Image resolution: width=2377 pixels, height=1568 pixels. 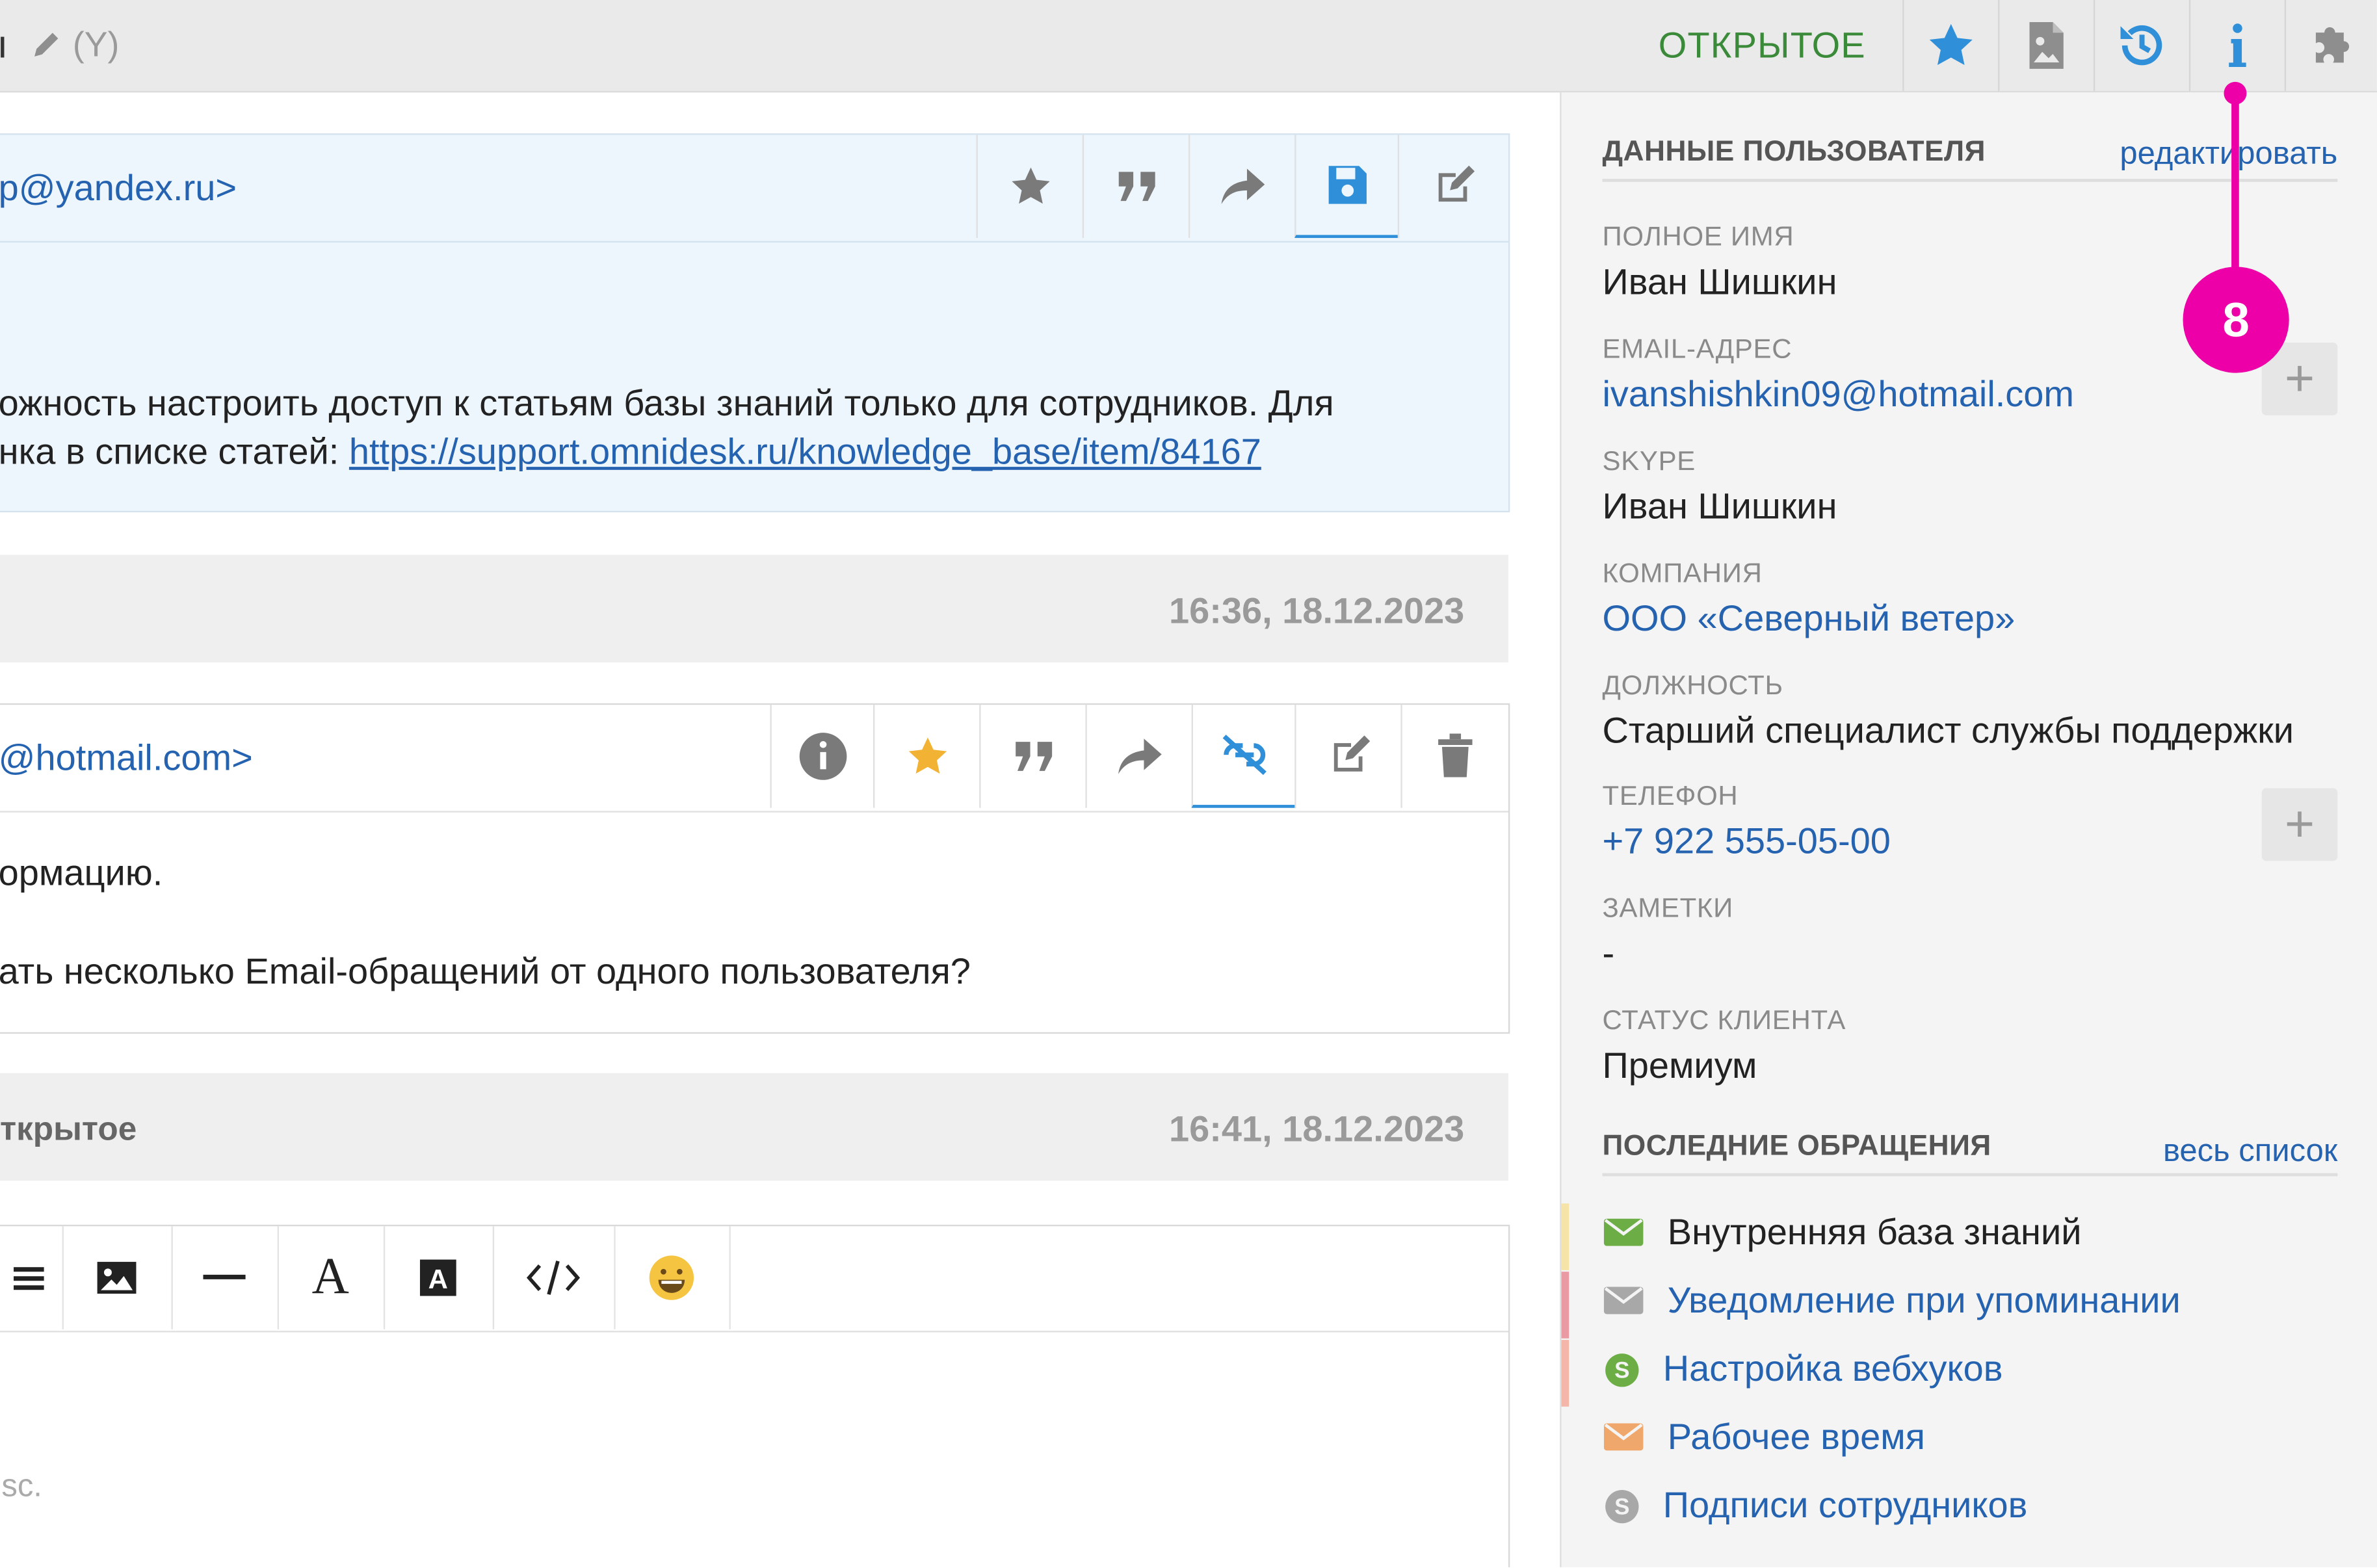 I want to click on message-sender: p@yandex.ru>, so click(x=118, y=190).